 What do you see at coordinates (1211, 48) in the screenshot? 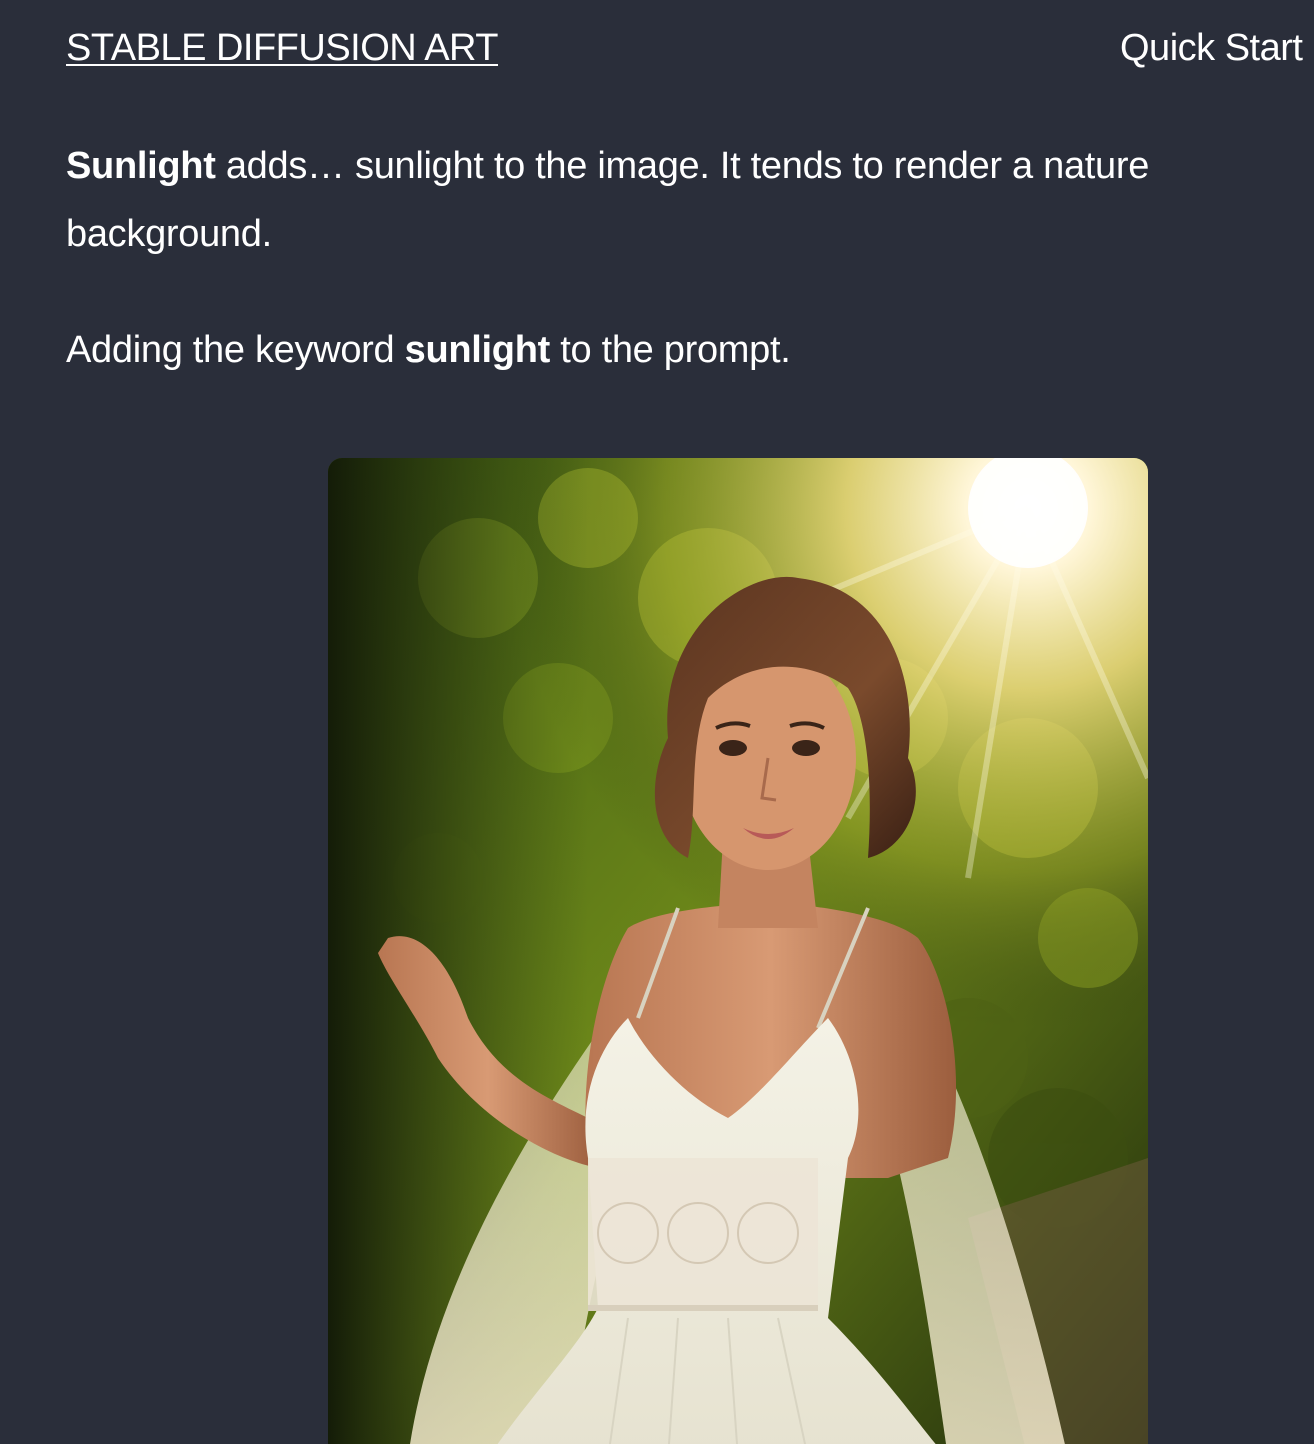
I see `nav-quick-start-link: Quick Start` at bounding box center [1211, 48].